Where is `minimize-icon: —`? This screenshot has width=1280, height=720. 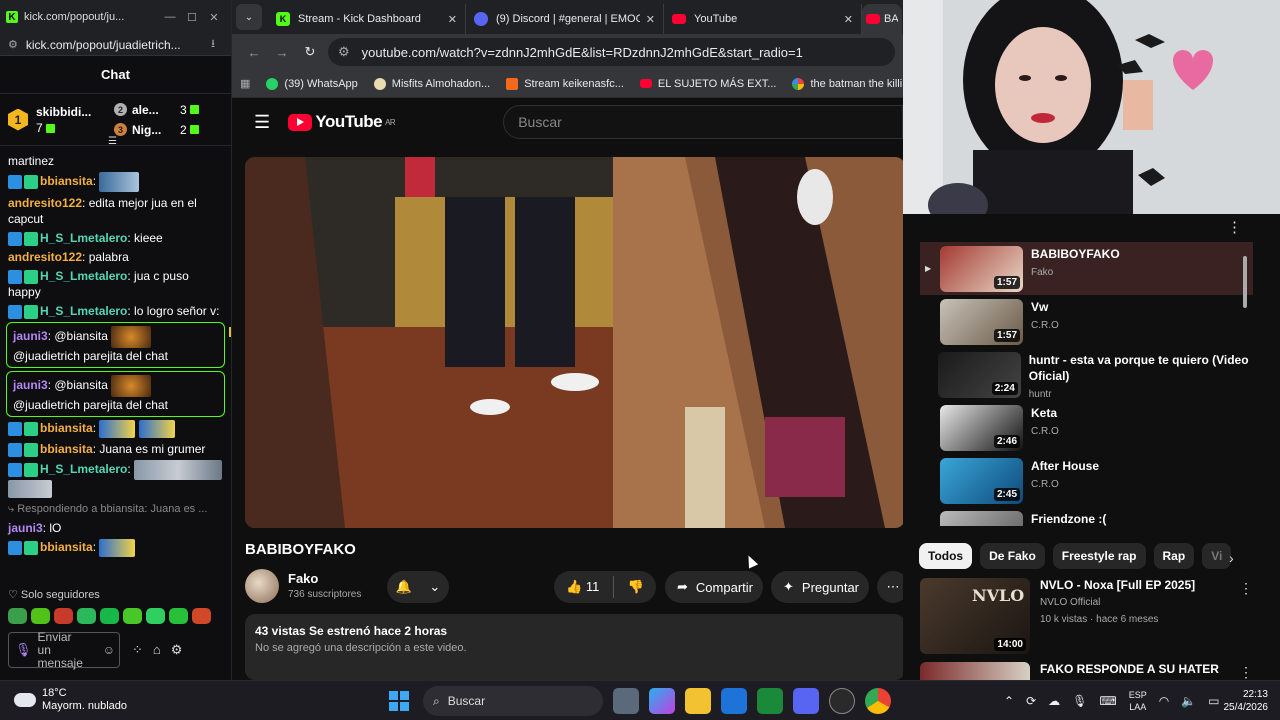
minimize-icon: — is located at coordinates (170, 17).